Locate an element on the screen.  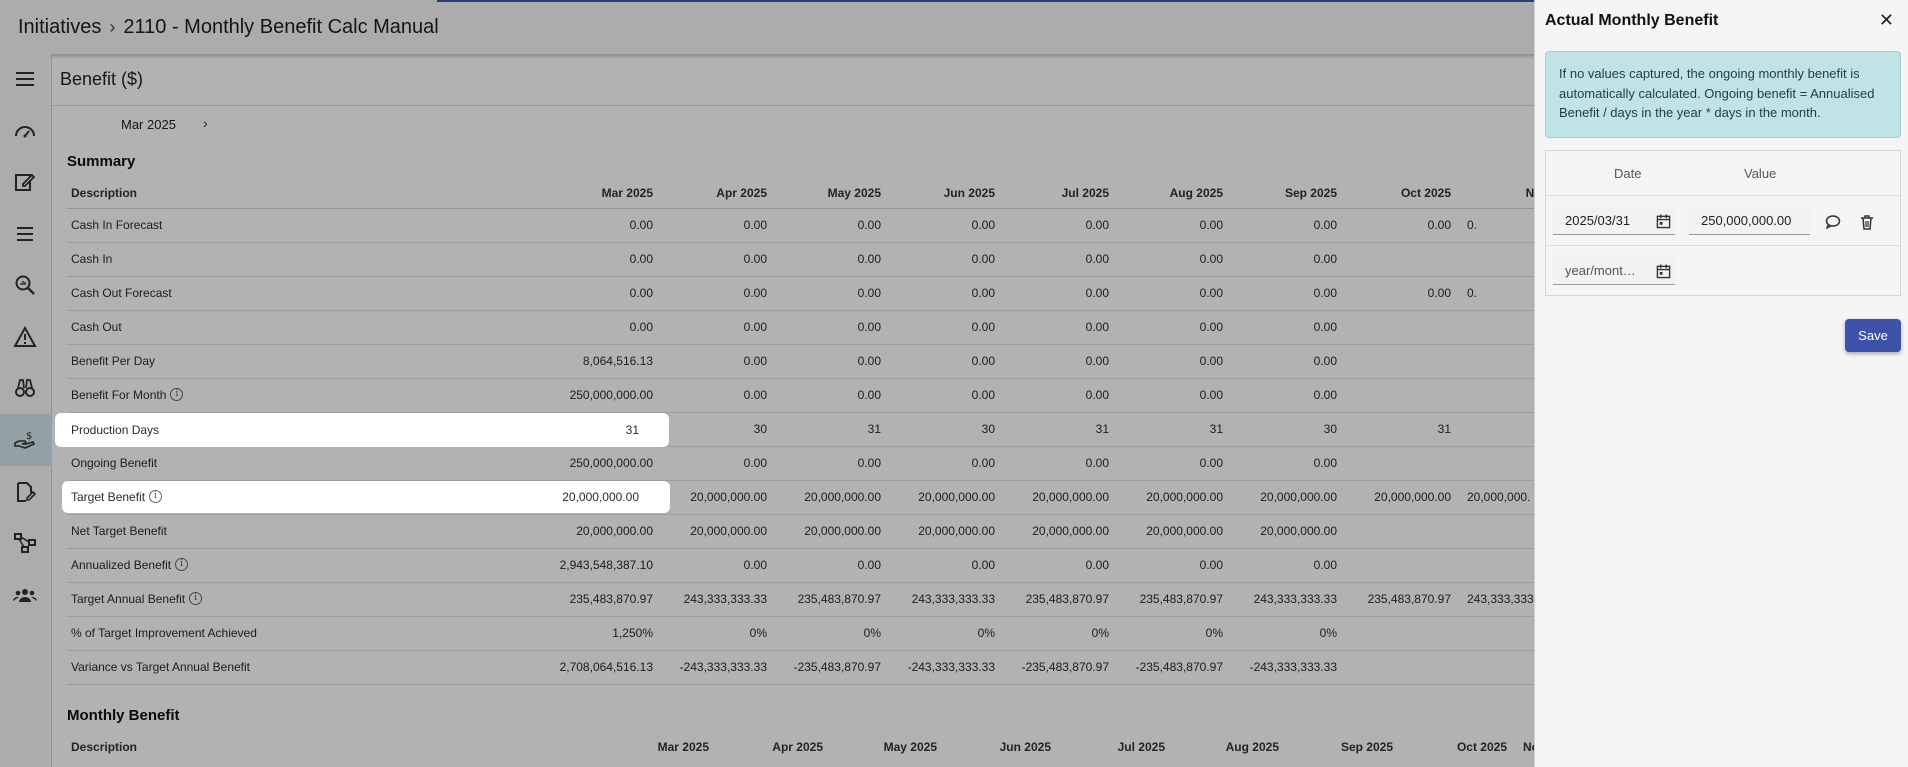
close-icon: ✕ is located at coordinates (1886, 20).